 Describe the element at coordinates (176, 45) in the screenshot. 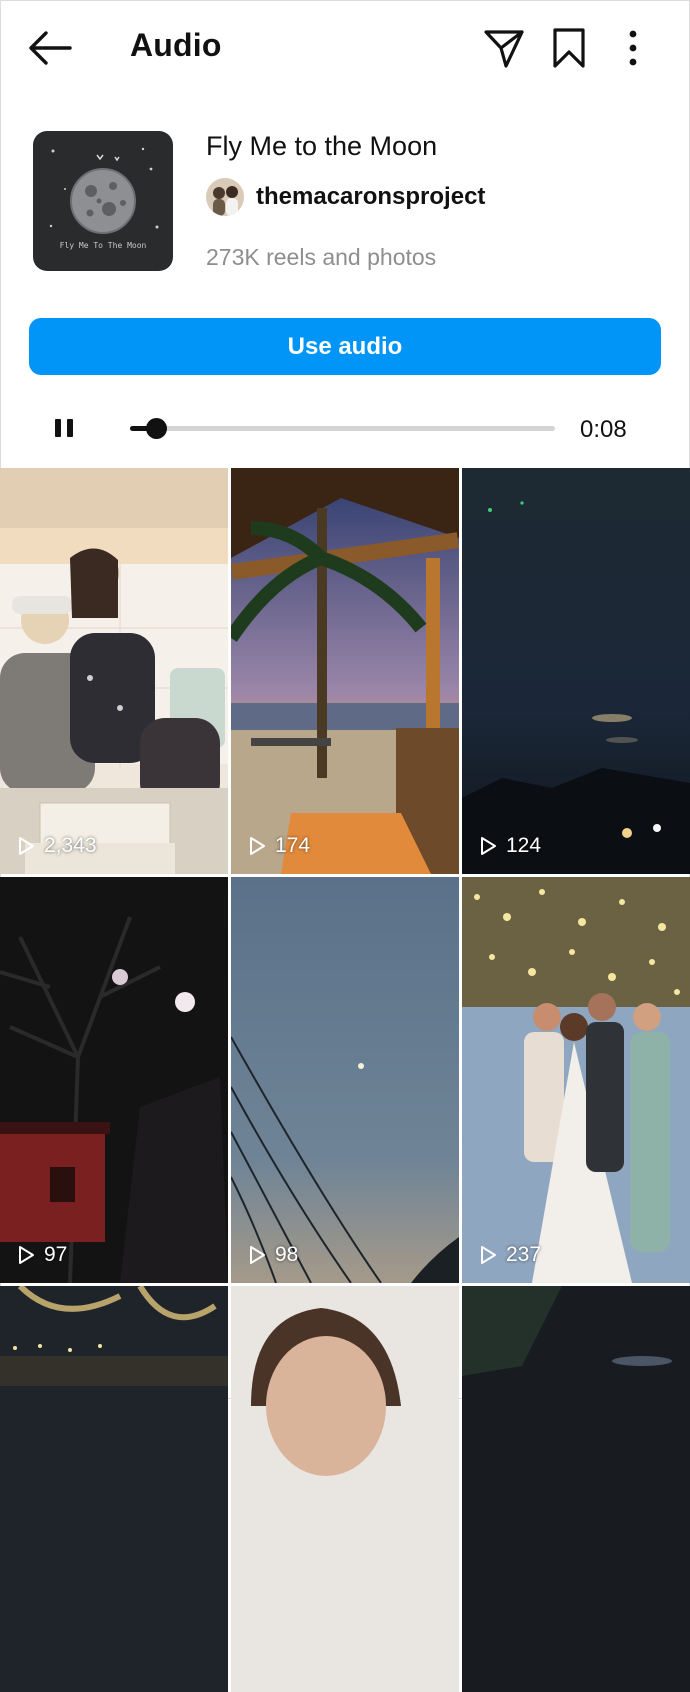

I see `page-title: Audio` at that location.